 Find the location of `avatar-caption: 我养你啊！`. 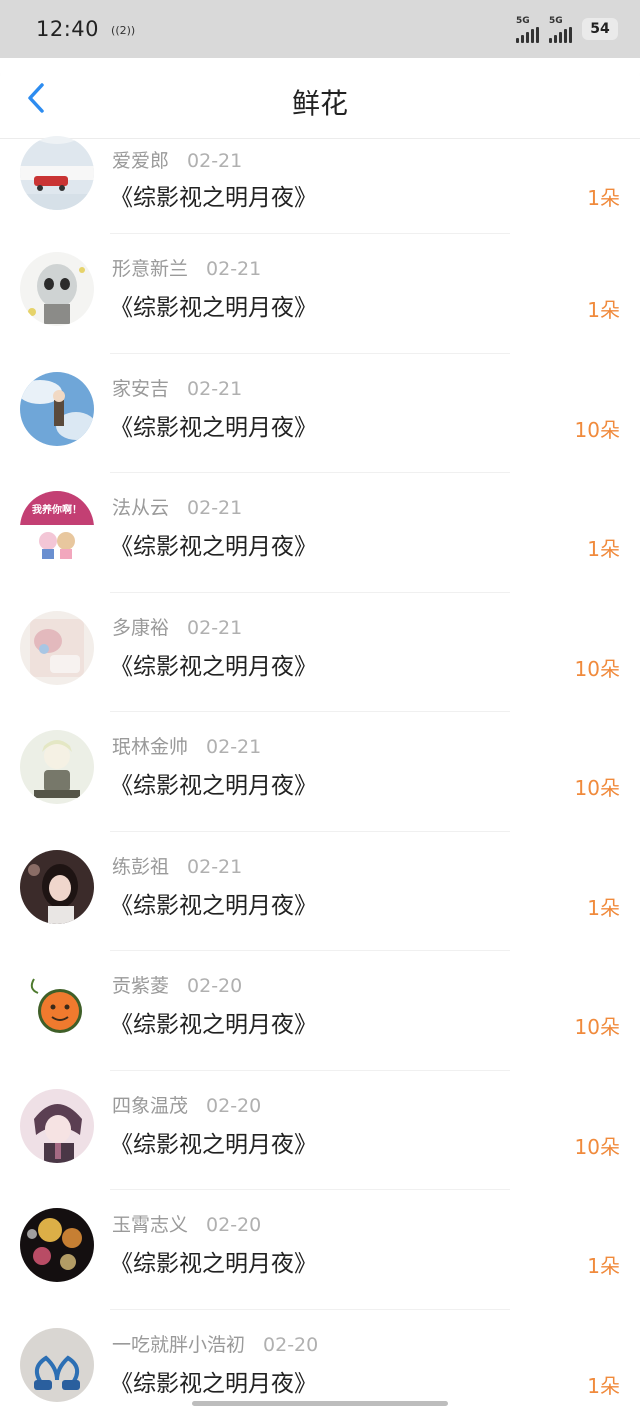

avatar-caption: 我养你啊！ is located at coordinates (57, 509).